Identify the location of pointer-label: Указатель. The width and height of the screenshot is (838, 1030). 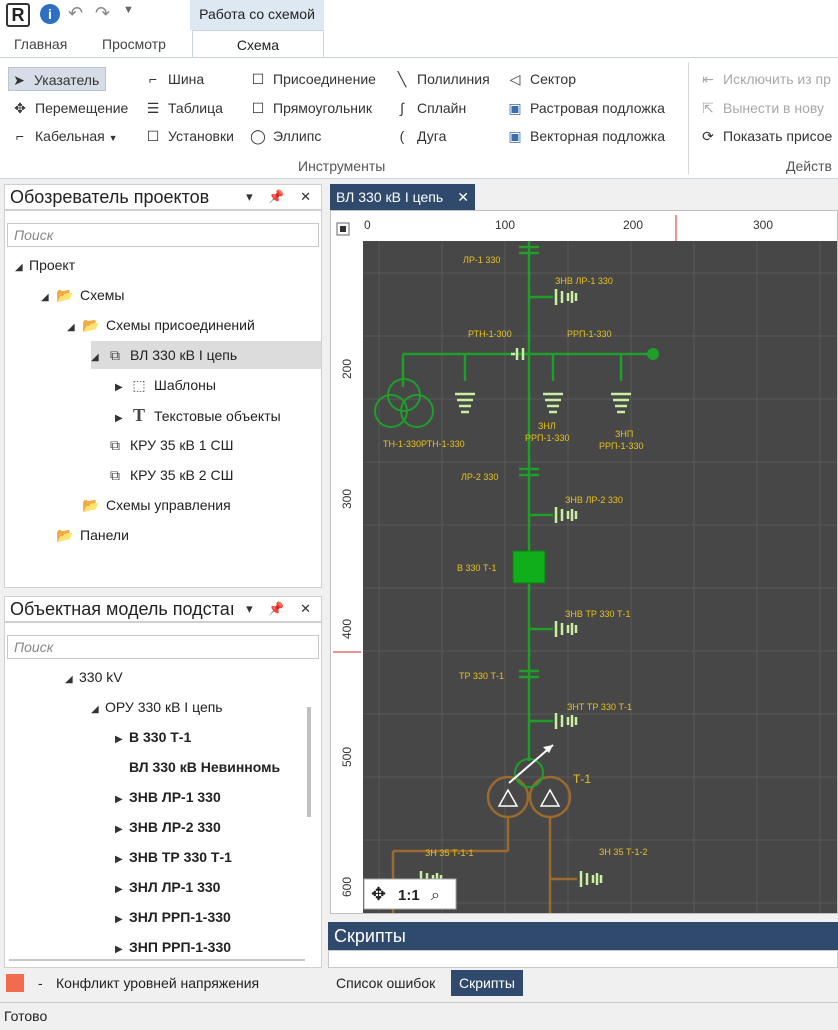
(67, 80).